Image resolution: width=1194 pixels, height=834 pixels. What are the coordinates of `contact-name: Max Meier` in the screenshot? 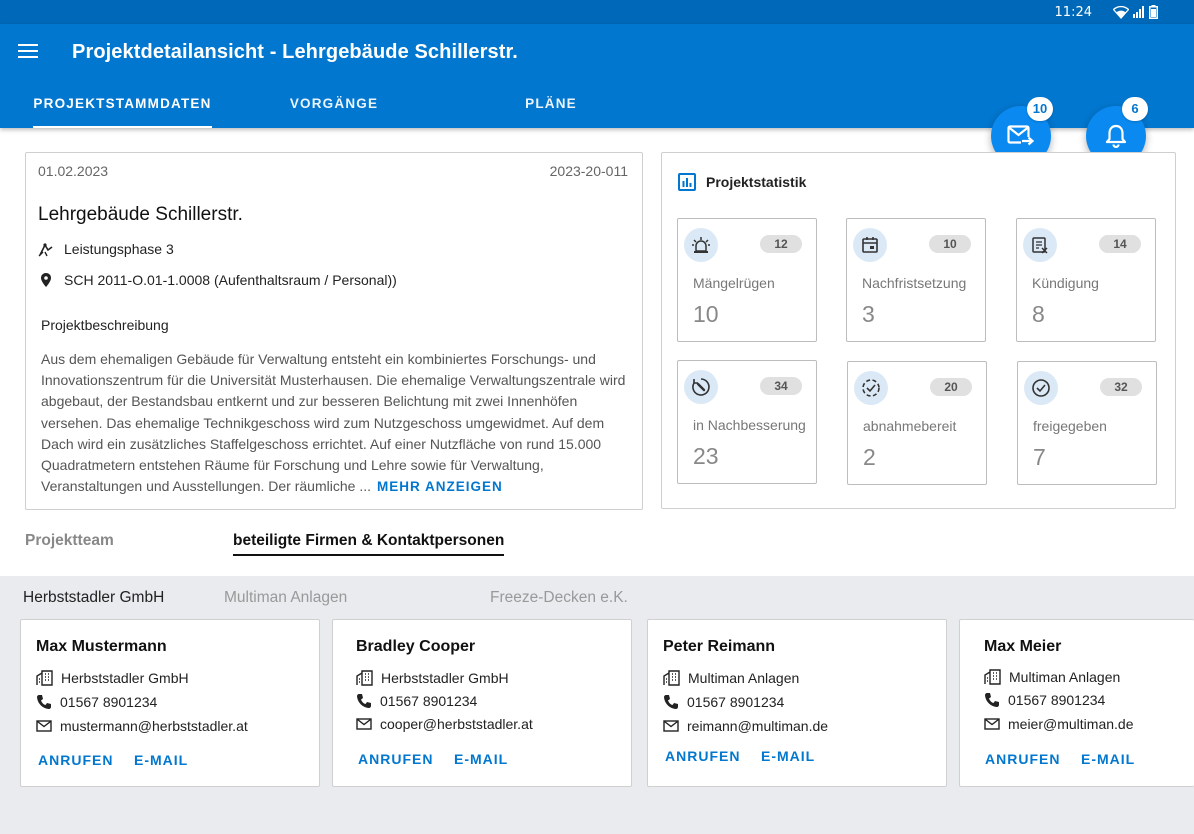 It's located at (1023, 646).